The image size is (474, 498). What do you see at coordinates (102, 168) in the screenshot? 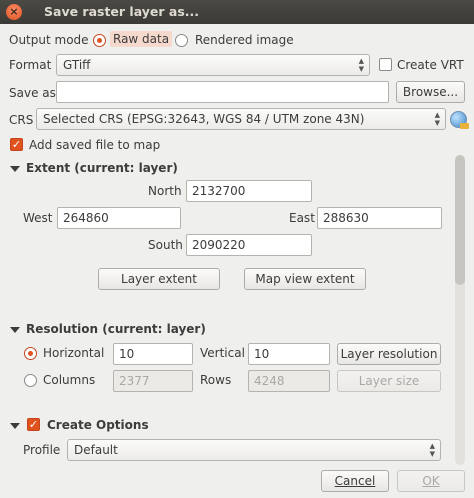
I see `extent-section-title: Extent (current: layer)` at bounding box center [102, 168].